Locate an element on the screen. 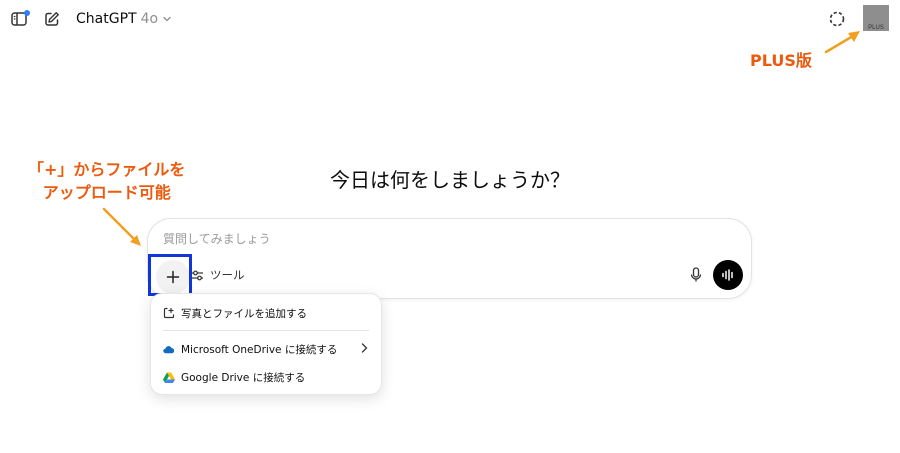 This screenshot has width=900, height=453. onedrive-icon is located at coordinates (169, 349).